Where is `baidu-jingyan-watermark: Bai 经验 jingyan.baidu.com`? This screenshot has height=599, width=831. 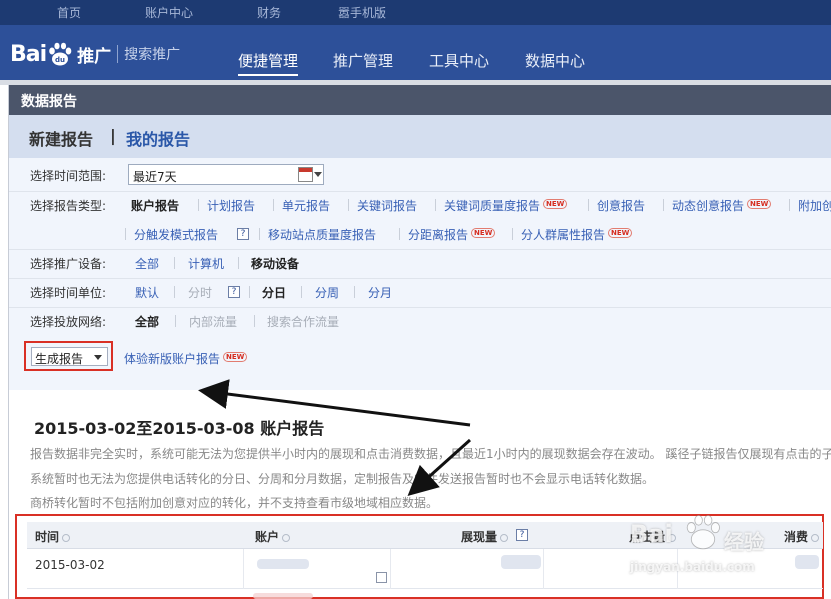
baidu-jingyan-watermark: Bai 经验 jingyan.baidu.com is located at coordinates (704, 551).